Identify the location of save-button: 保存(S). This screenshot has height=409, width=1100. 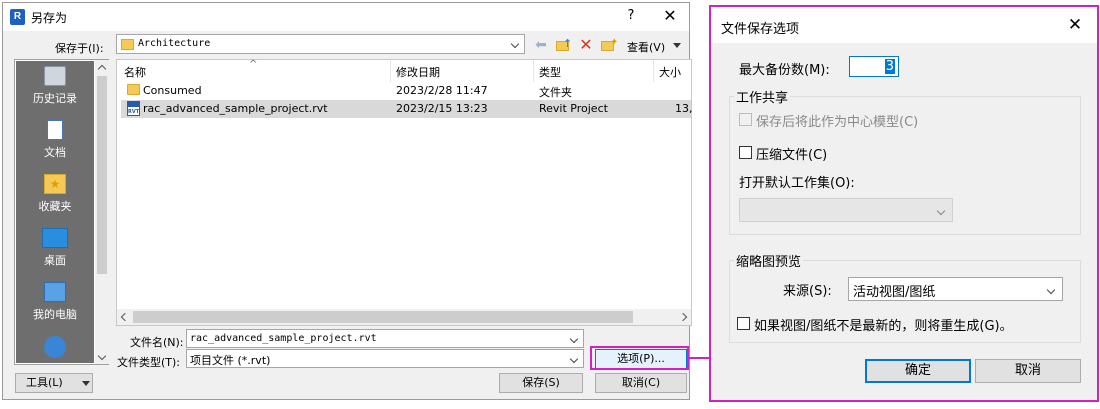
(541, 383).